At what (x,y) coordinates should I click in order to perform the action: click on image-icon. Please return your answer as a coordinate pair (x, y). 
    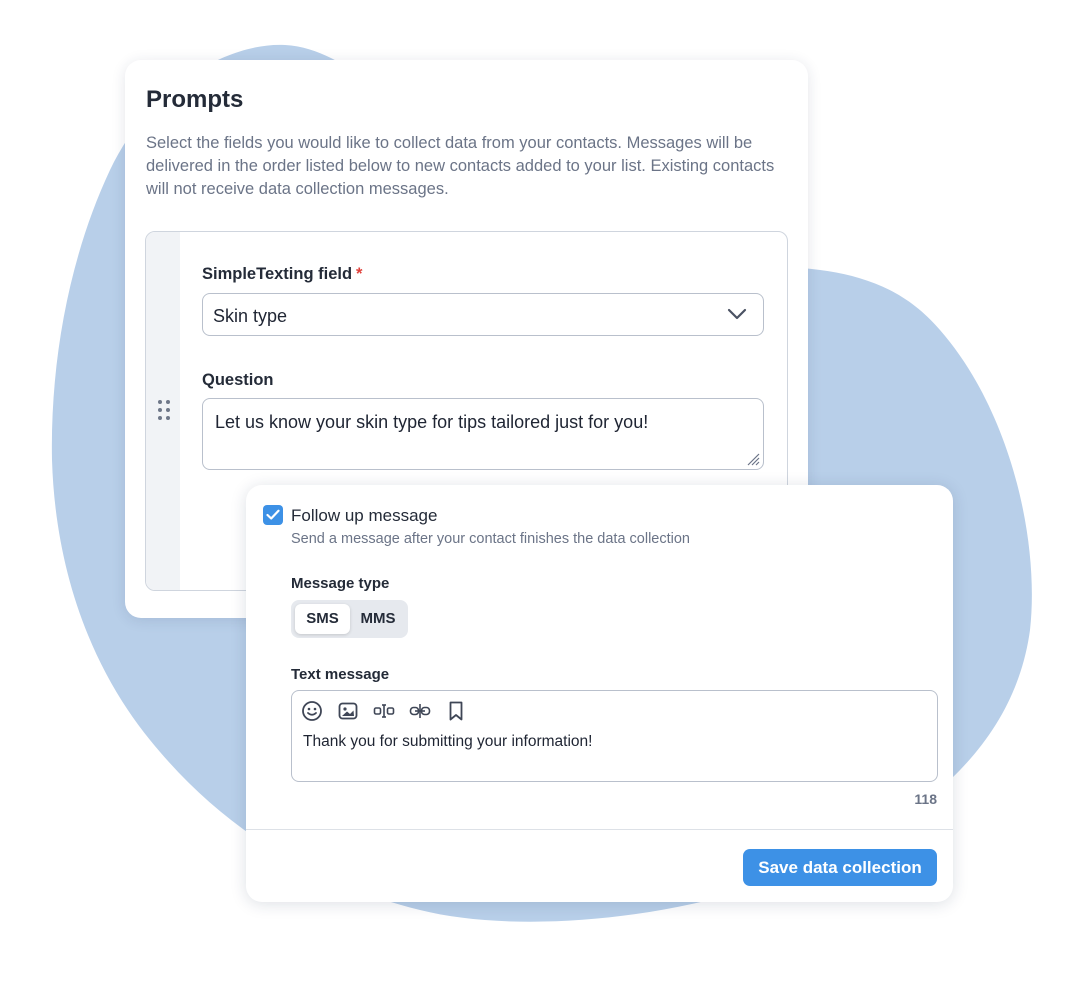
    Looking at the image, I should click on (348, 711).